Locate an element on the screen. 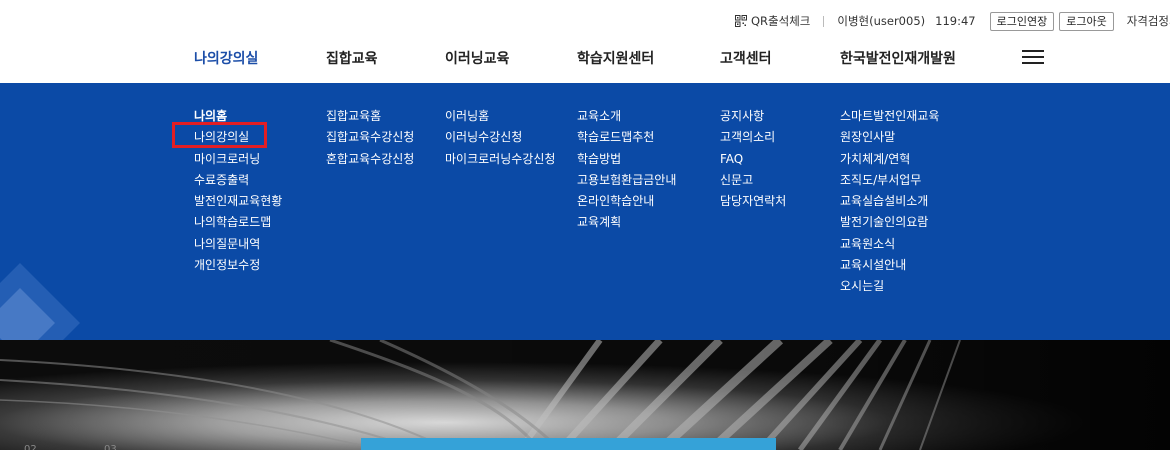 This screenshot has width=1170, height=450. menu-item-training-status: 발전인재교육현황 is located at coordinates (238, 201).